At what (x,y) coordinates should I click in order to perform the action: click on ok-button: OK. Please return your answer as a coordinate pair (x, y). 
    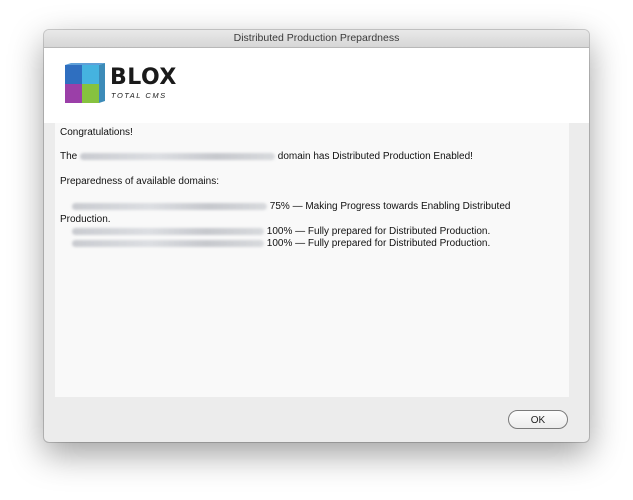
    Looking at the image, I should click on (538, 419).